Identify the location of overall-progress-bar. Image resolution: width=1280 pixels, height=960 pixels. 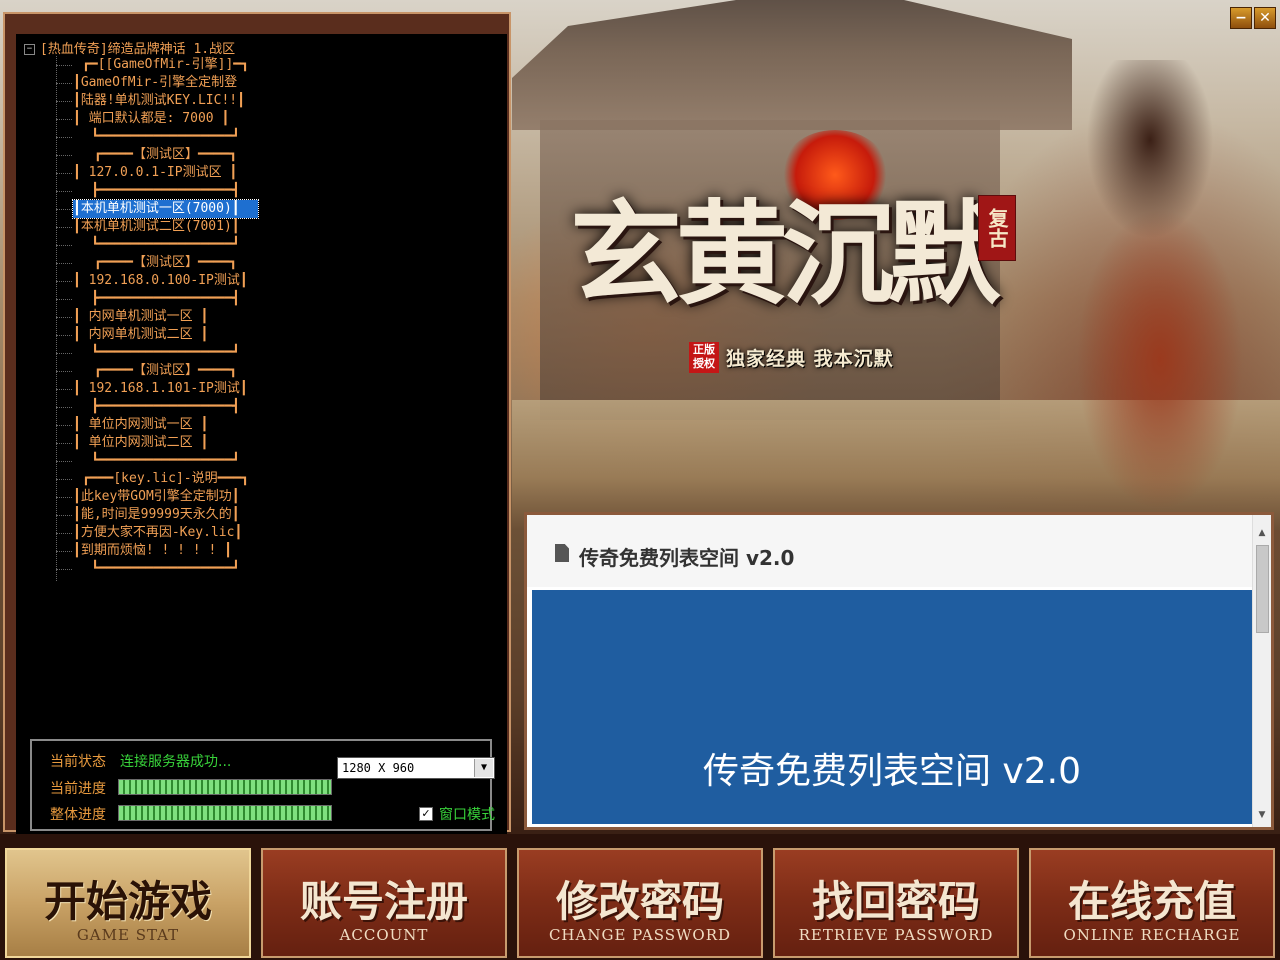
(225, 813).